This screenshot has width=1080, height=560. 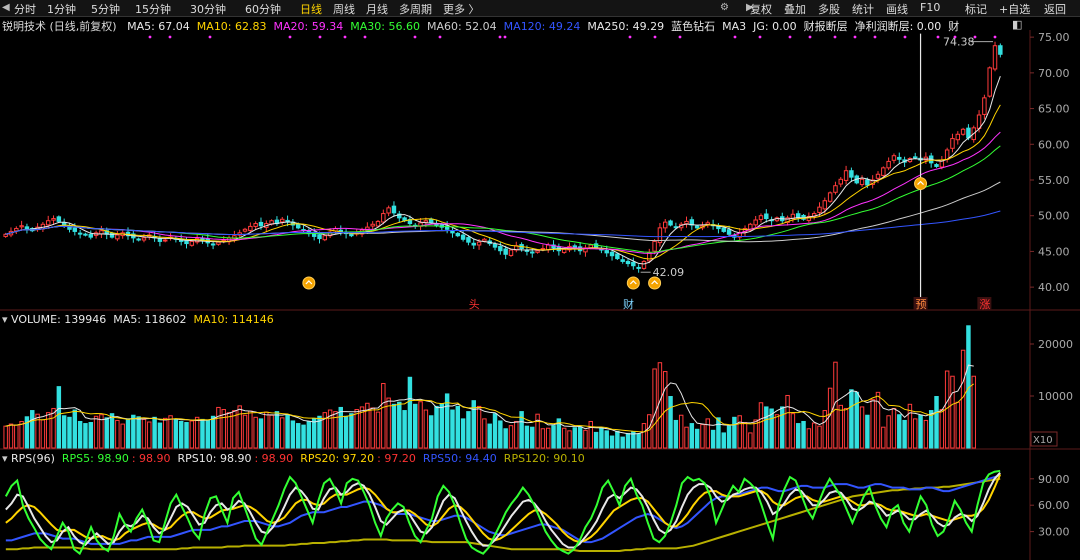 I want to click on volume-legend-item: MA5: 118602, so click(x=150, y=319).